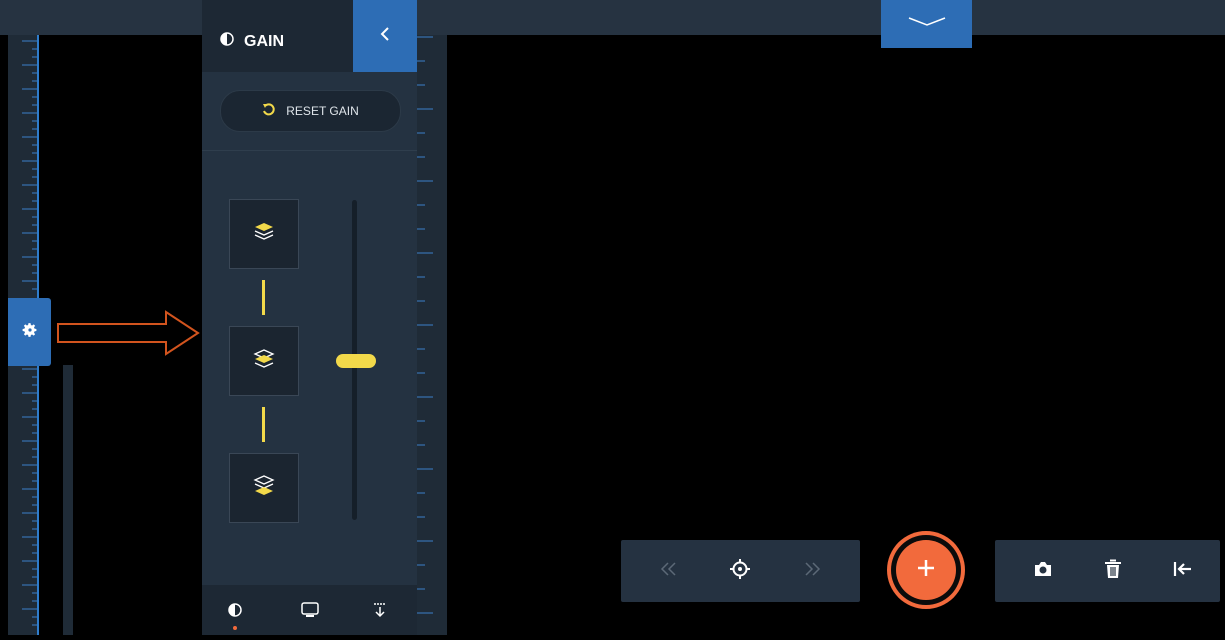  I want to click on download-icon, so click(380, 612).